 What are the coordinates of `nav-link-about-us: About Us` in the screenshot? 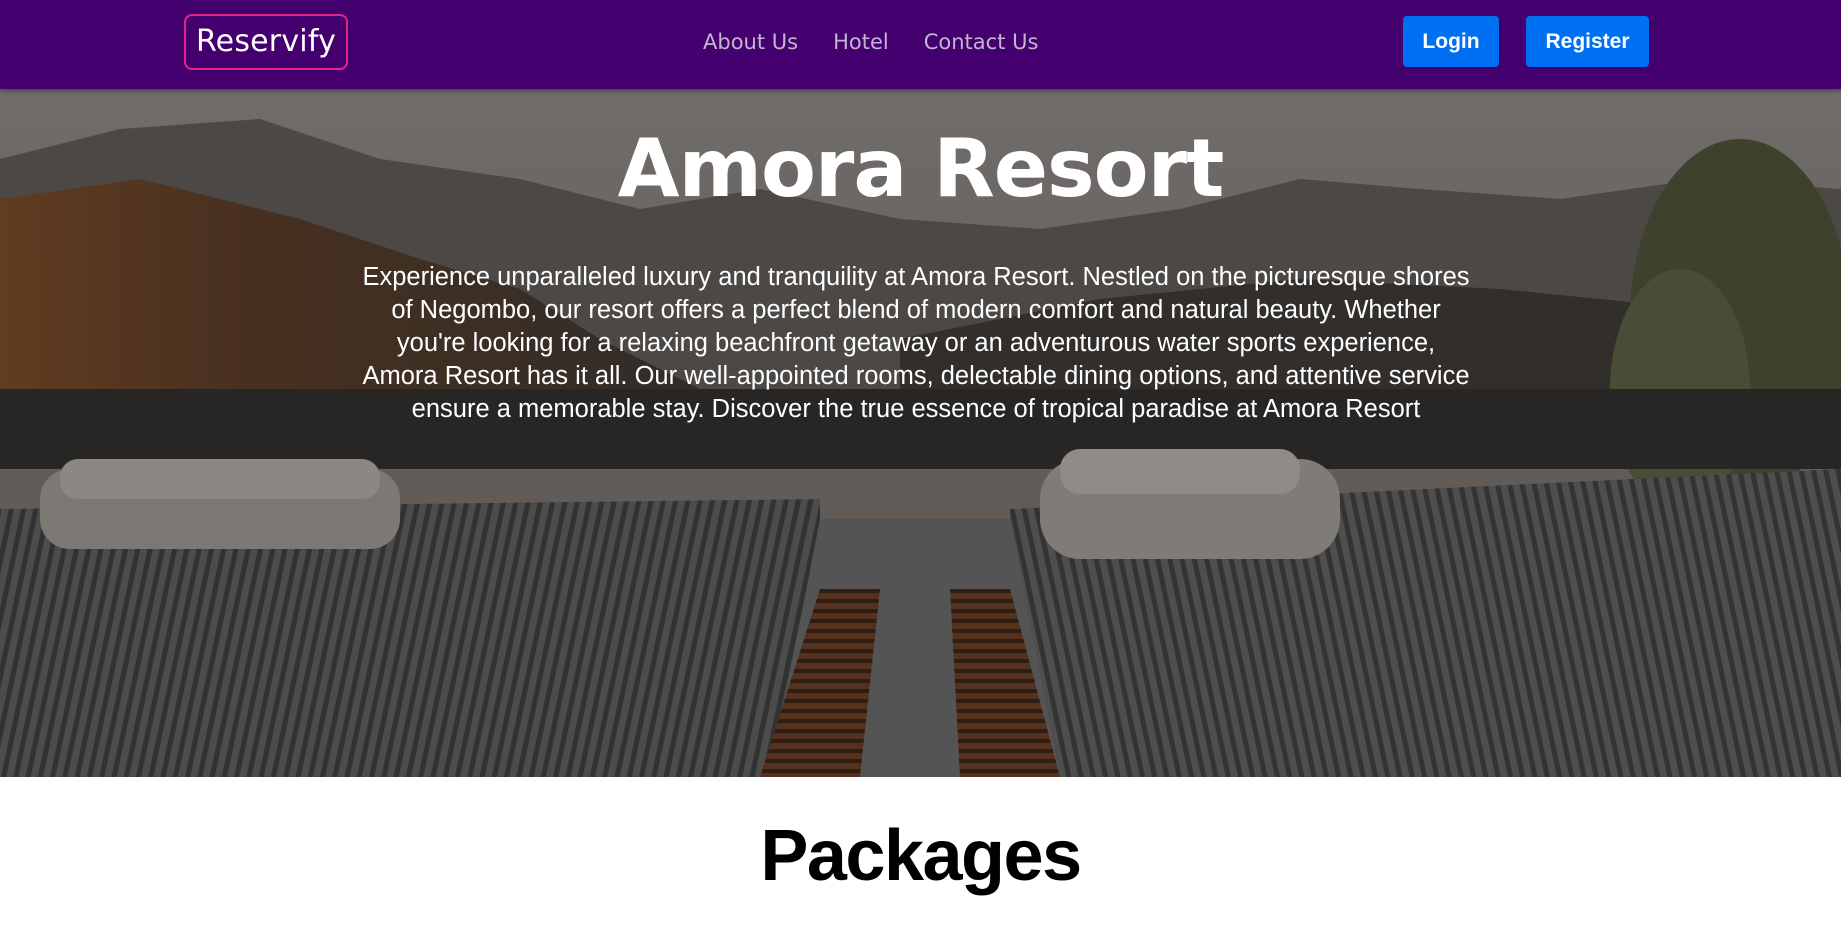 It's located at (750, 42).